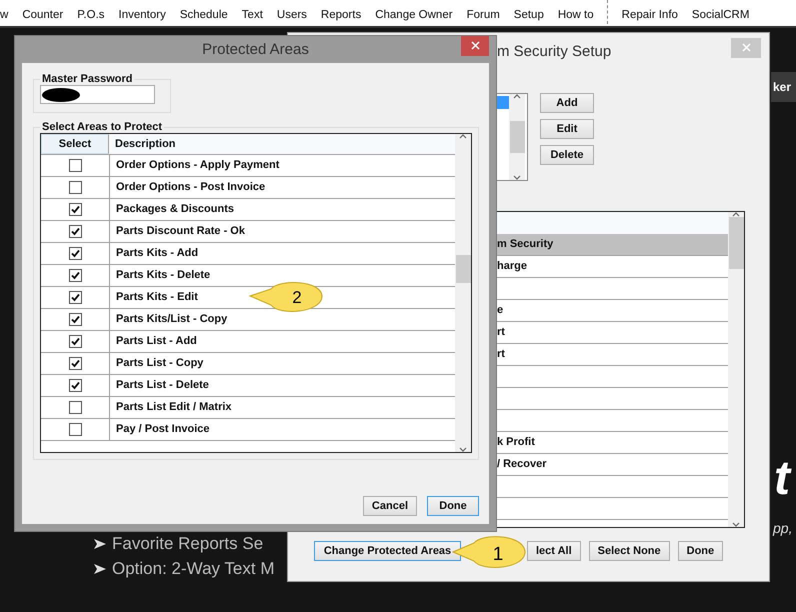  Describe the element at coordinates (203, 17) in the screenshot. I see `toolbar-button: Schedule` at that location.